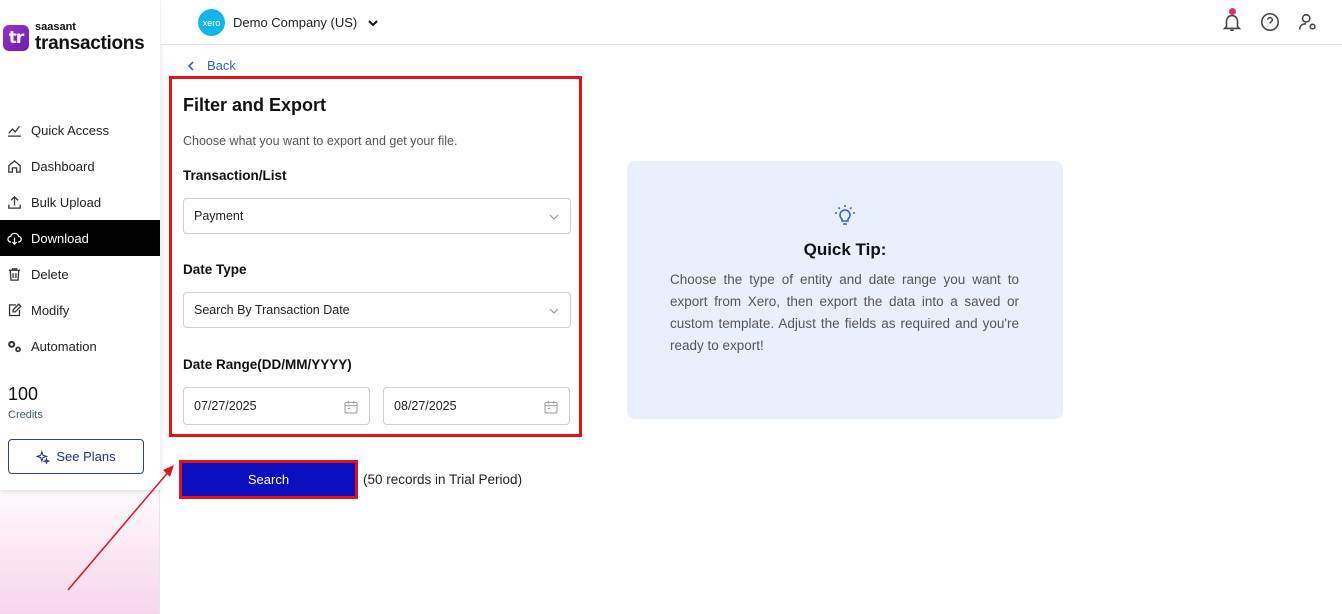 The height and width of the screenshot is (614, 1342). What do you see at coordinates (255, 105) in the screenshot?
I see `page-title: Filter and Export` at bounding box center [255, 105].